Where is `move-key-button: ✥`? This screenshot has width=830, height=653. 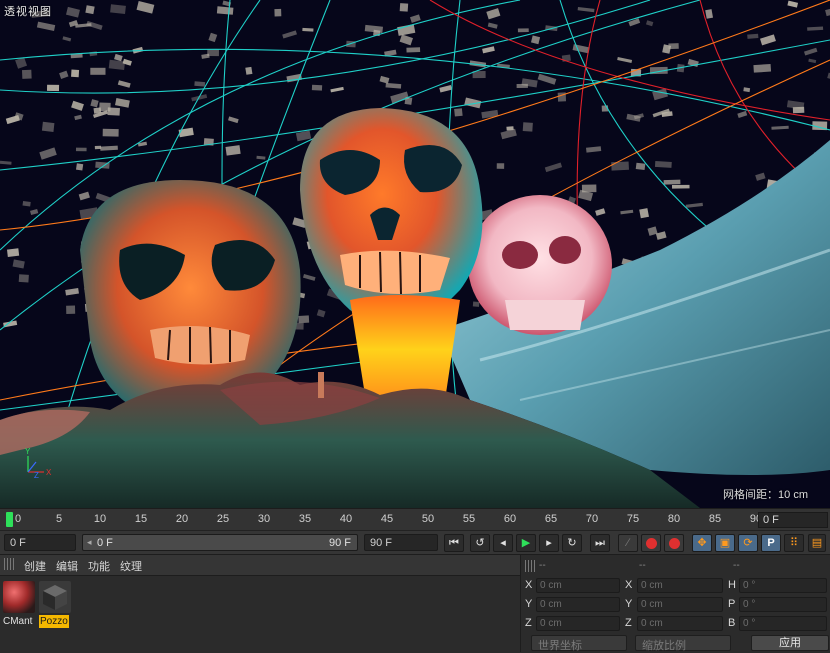
move-key-button: ✥ is located at coordinates (702, 543).